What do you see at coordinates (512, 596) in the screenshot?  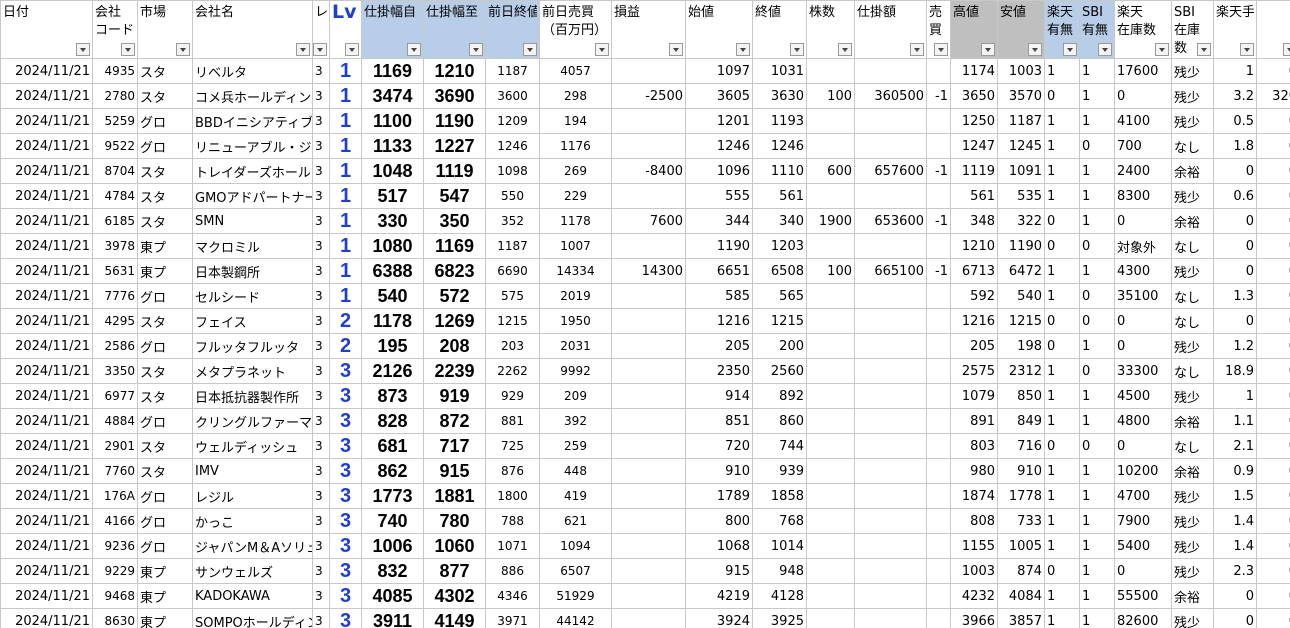 I see `cell-prev-close: 4346` at bounding box center [512, 596].